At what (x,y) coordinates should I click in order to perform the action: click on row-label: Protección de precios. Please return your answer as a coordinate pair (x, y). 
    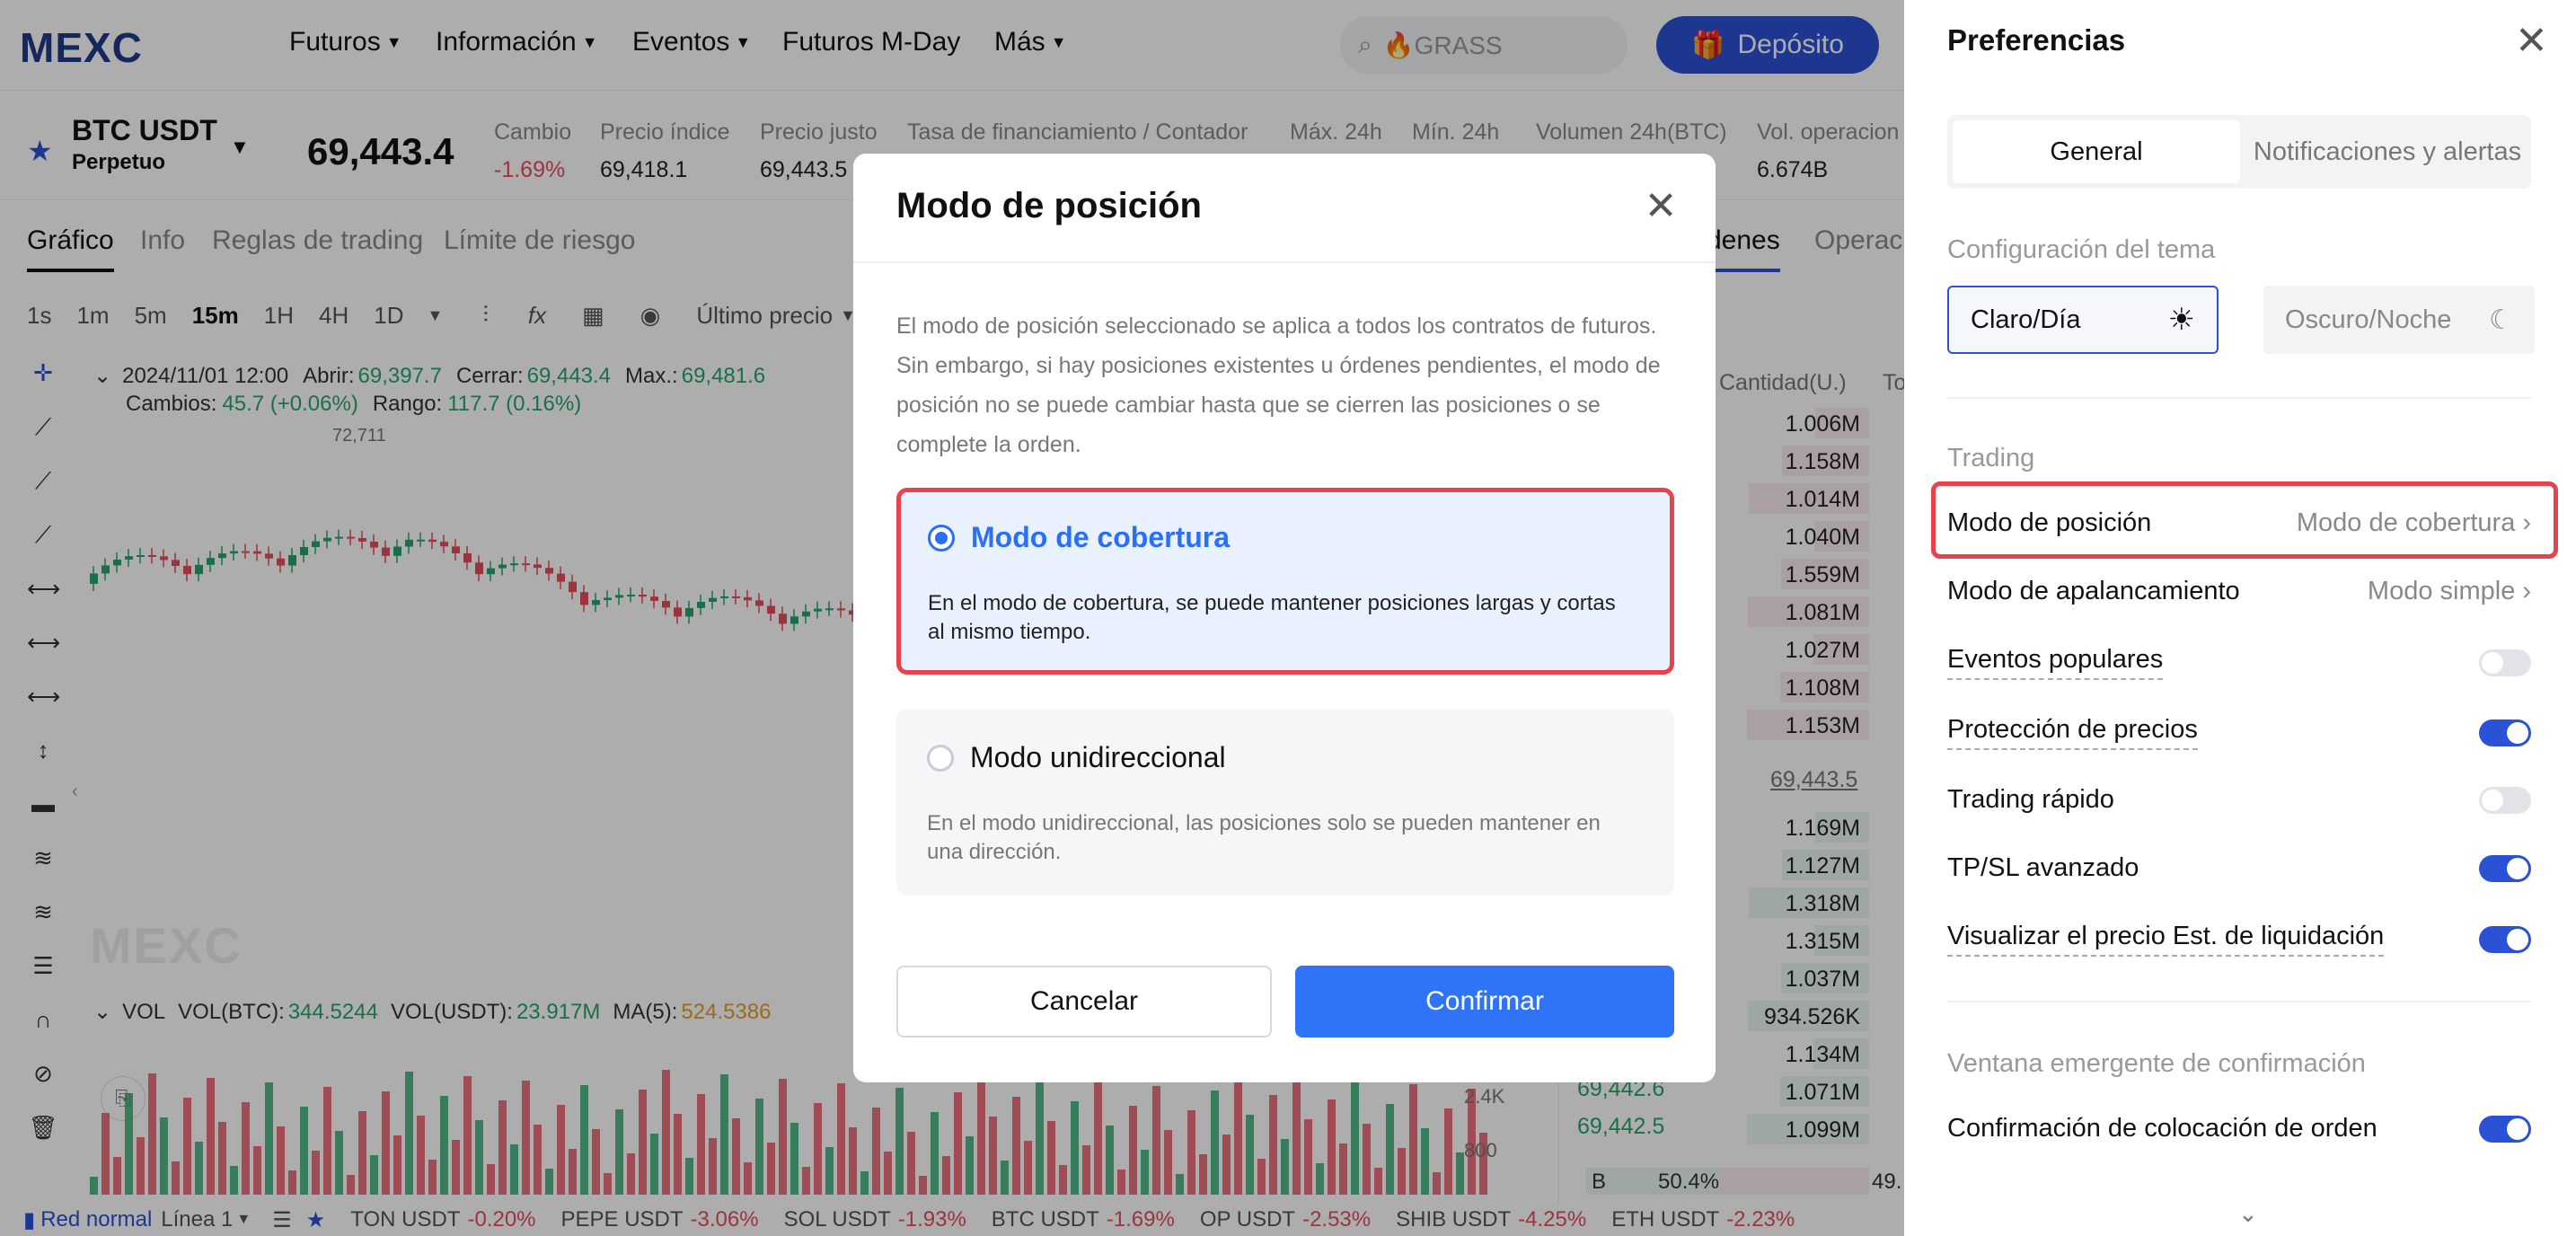
    Looking at the image, I should click on (2072, 733).